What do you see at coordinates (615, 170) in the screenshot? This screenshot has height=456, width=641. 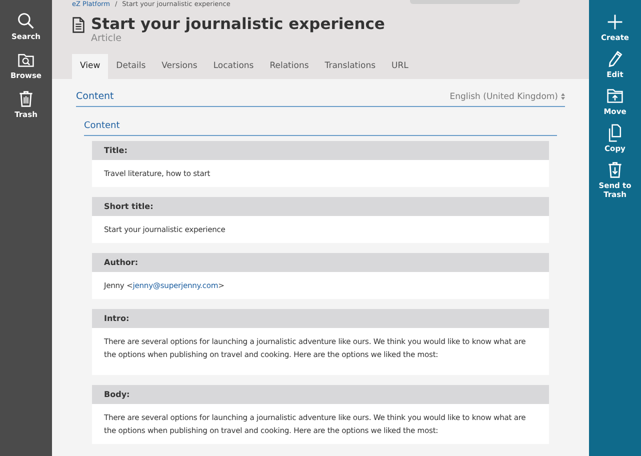 I see `trash-arrow-icon` at bounding box center [615, 170].